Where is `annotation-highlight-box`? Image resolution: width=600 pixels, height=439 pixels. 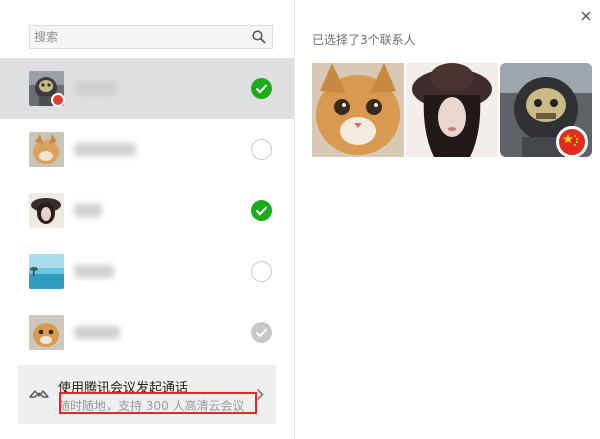
annotation-highlight-box is located at coordinates (158, 403).